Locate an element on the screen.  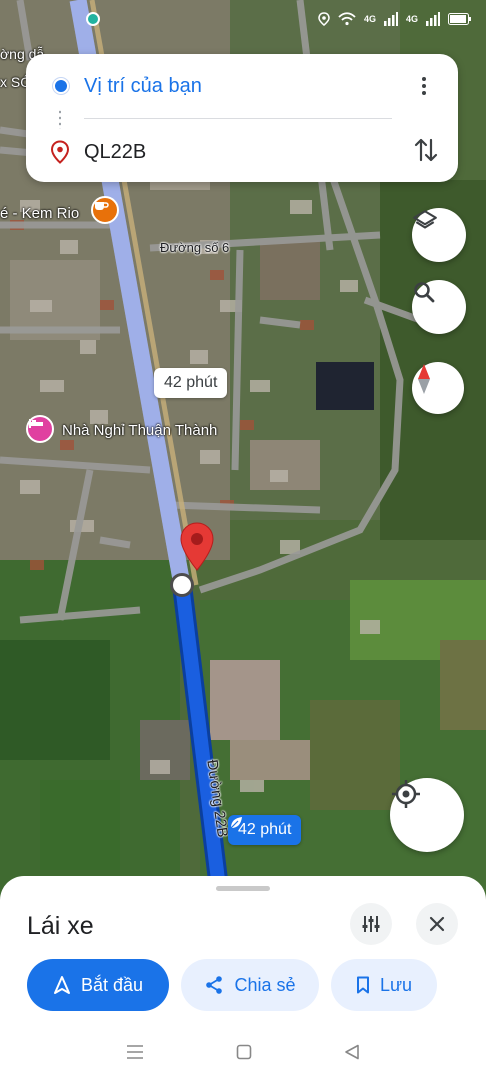
compass-button is located at coordinates (438, 388).